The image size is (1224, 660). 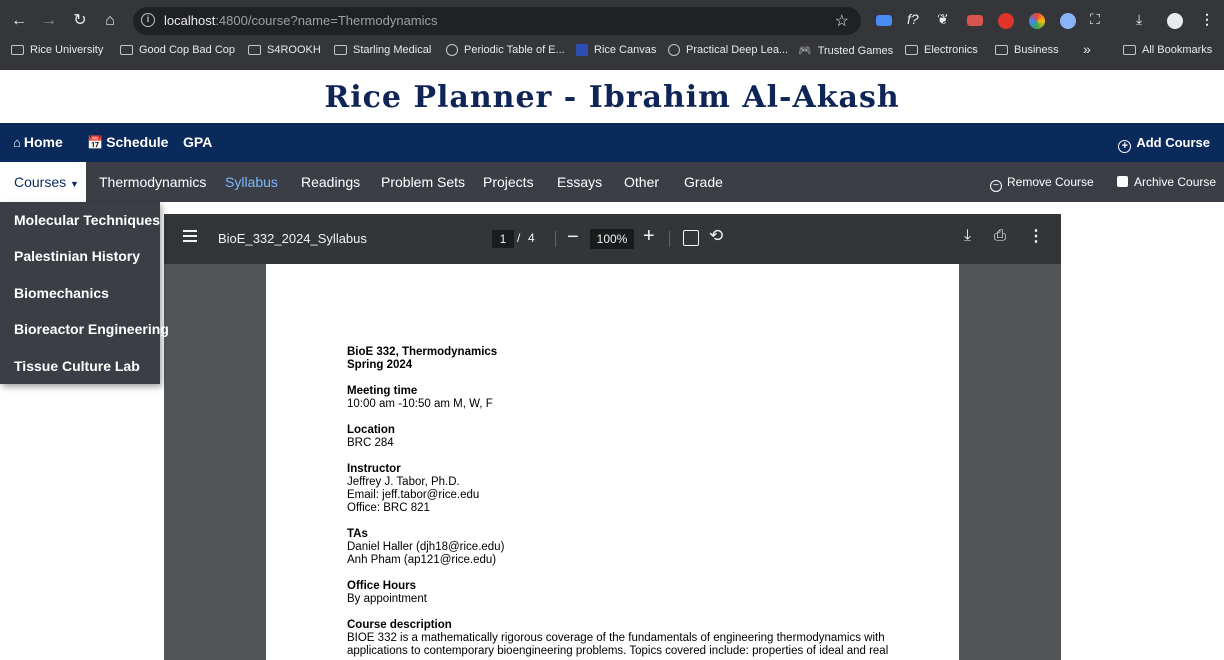 I want to click on tab-syllabus: Syllabus, so click(x=251, y=182).